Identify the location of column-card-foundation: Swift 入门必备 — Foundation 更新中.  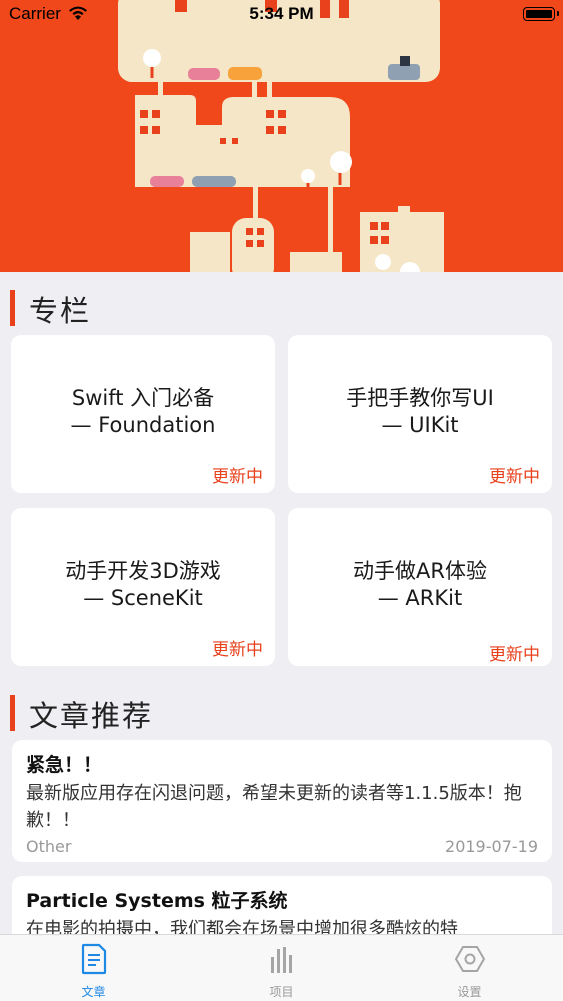
(143, 414).